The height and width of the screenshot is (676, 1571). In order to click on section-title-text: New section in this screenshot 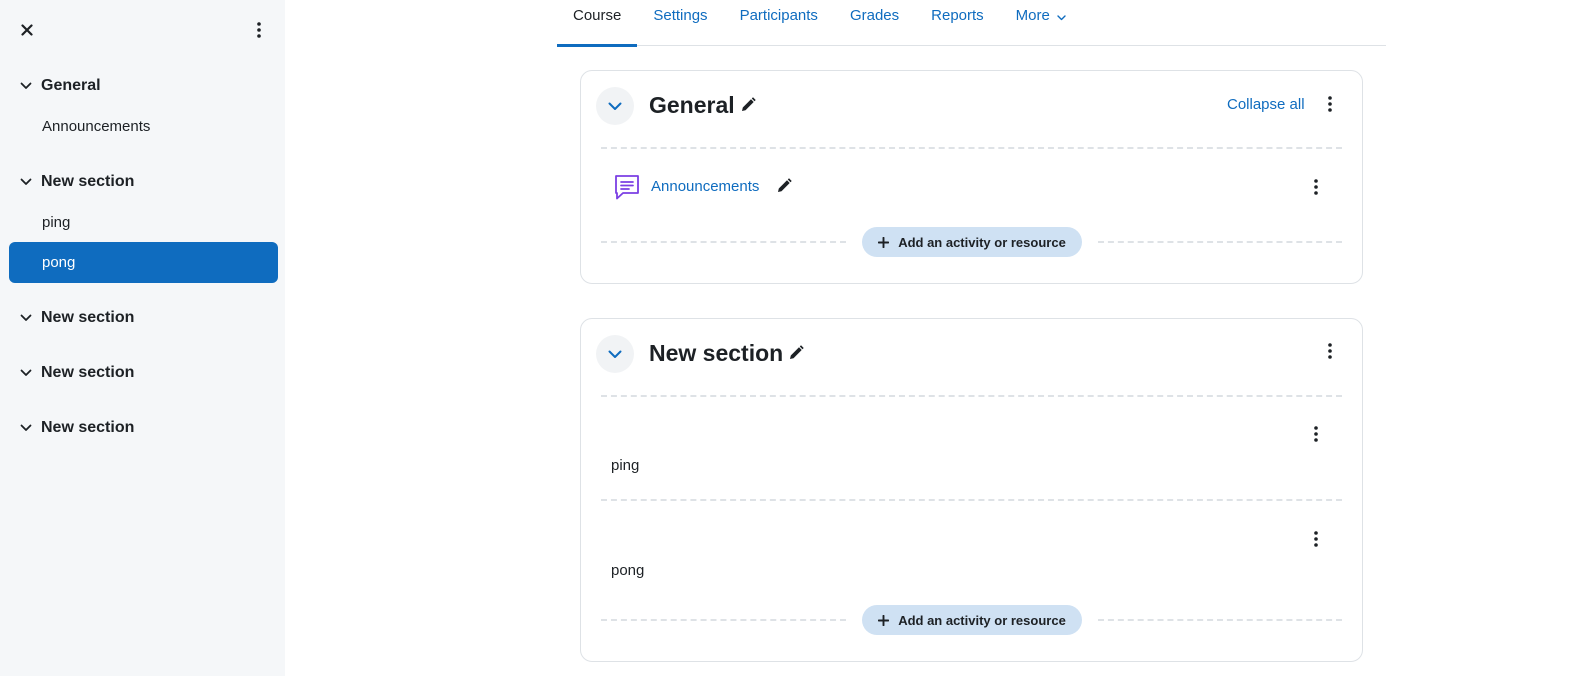, I will do `click(716, 353)`.